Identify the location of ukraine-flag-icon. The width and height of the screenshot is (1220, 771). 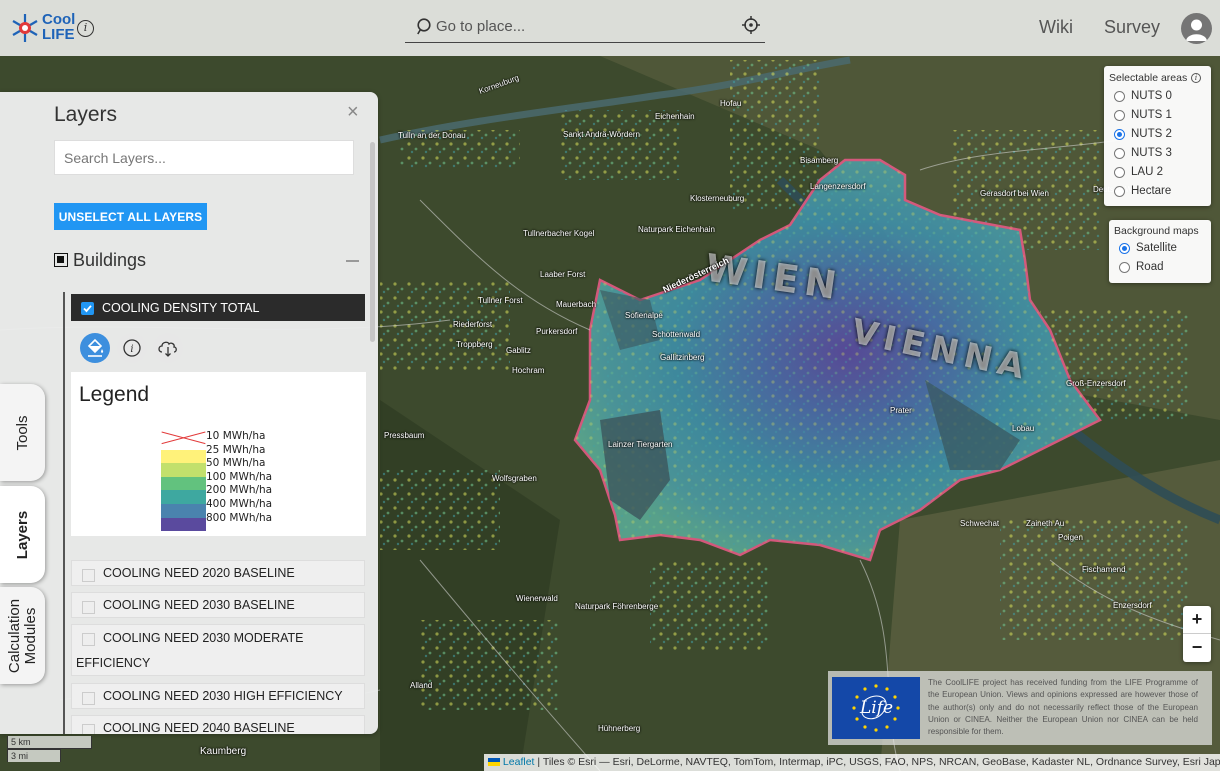
(494, 762).